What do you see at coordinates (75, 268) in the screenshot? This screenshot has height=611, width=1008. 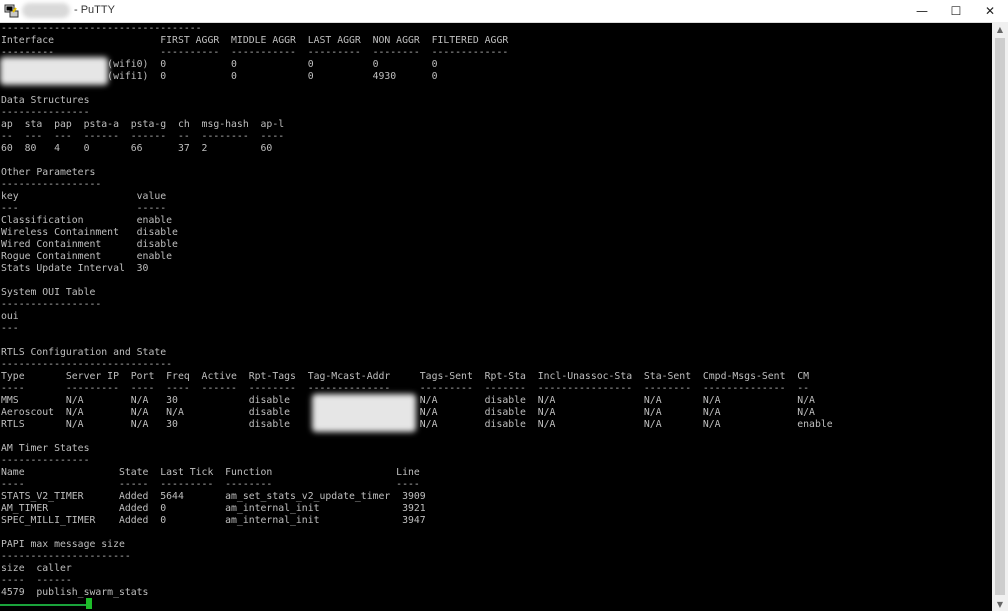 I see `terminal-line: Stats Update Interval 30` at bounding box center [75, 268].